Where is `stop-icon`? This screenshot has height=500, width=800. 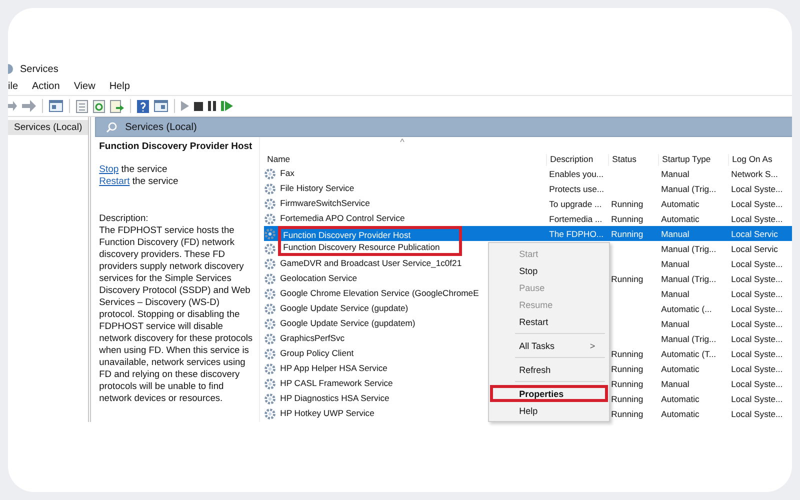 stop-icon is located at coordinates (198, 106).